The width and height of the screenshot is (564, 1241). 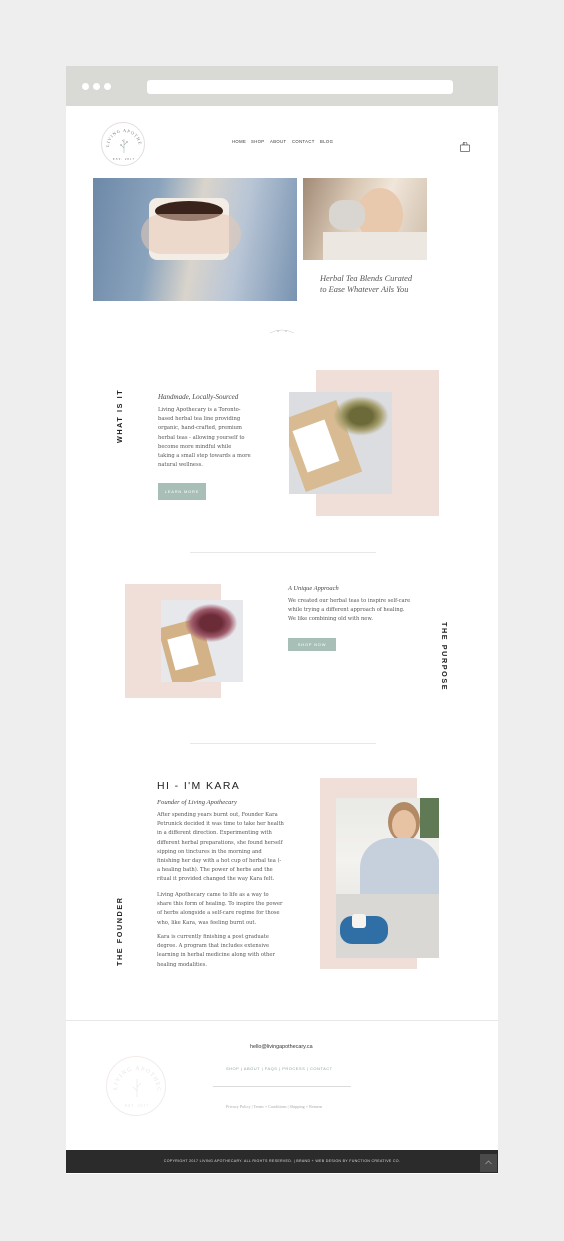 I want to click on footer-logo-text: LIVING APOTHECARY, so click(x=132, y=1072).